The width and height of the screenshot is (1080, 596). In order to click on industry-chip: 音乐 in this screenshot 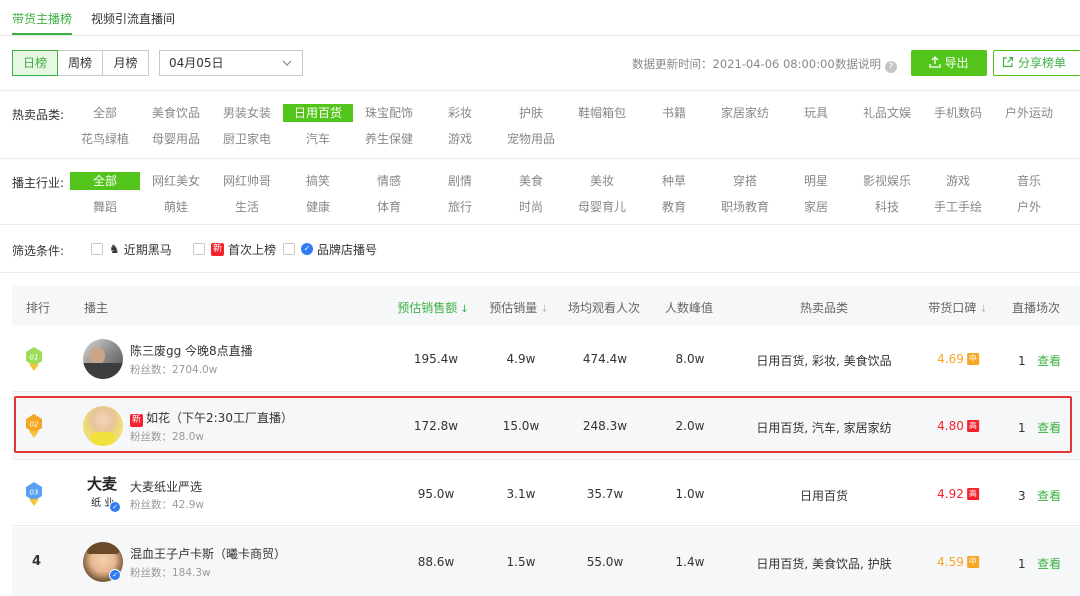, I will do `click(1029, 181)`.